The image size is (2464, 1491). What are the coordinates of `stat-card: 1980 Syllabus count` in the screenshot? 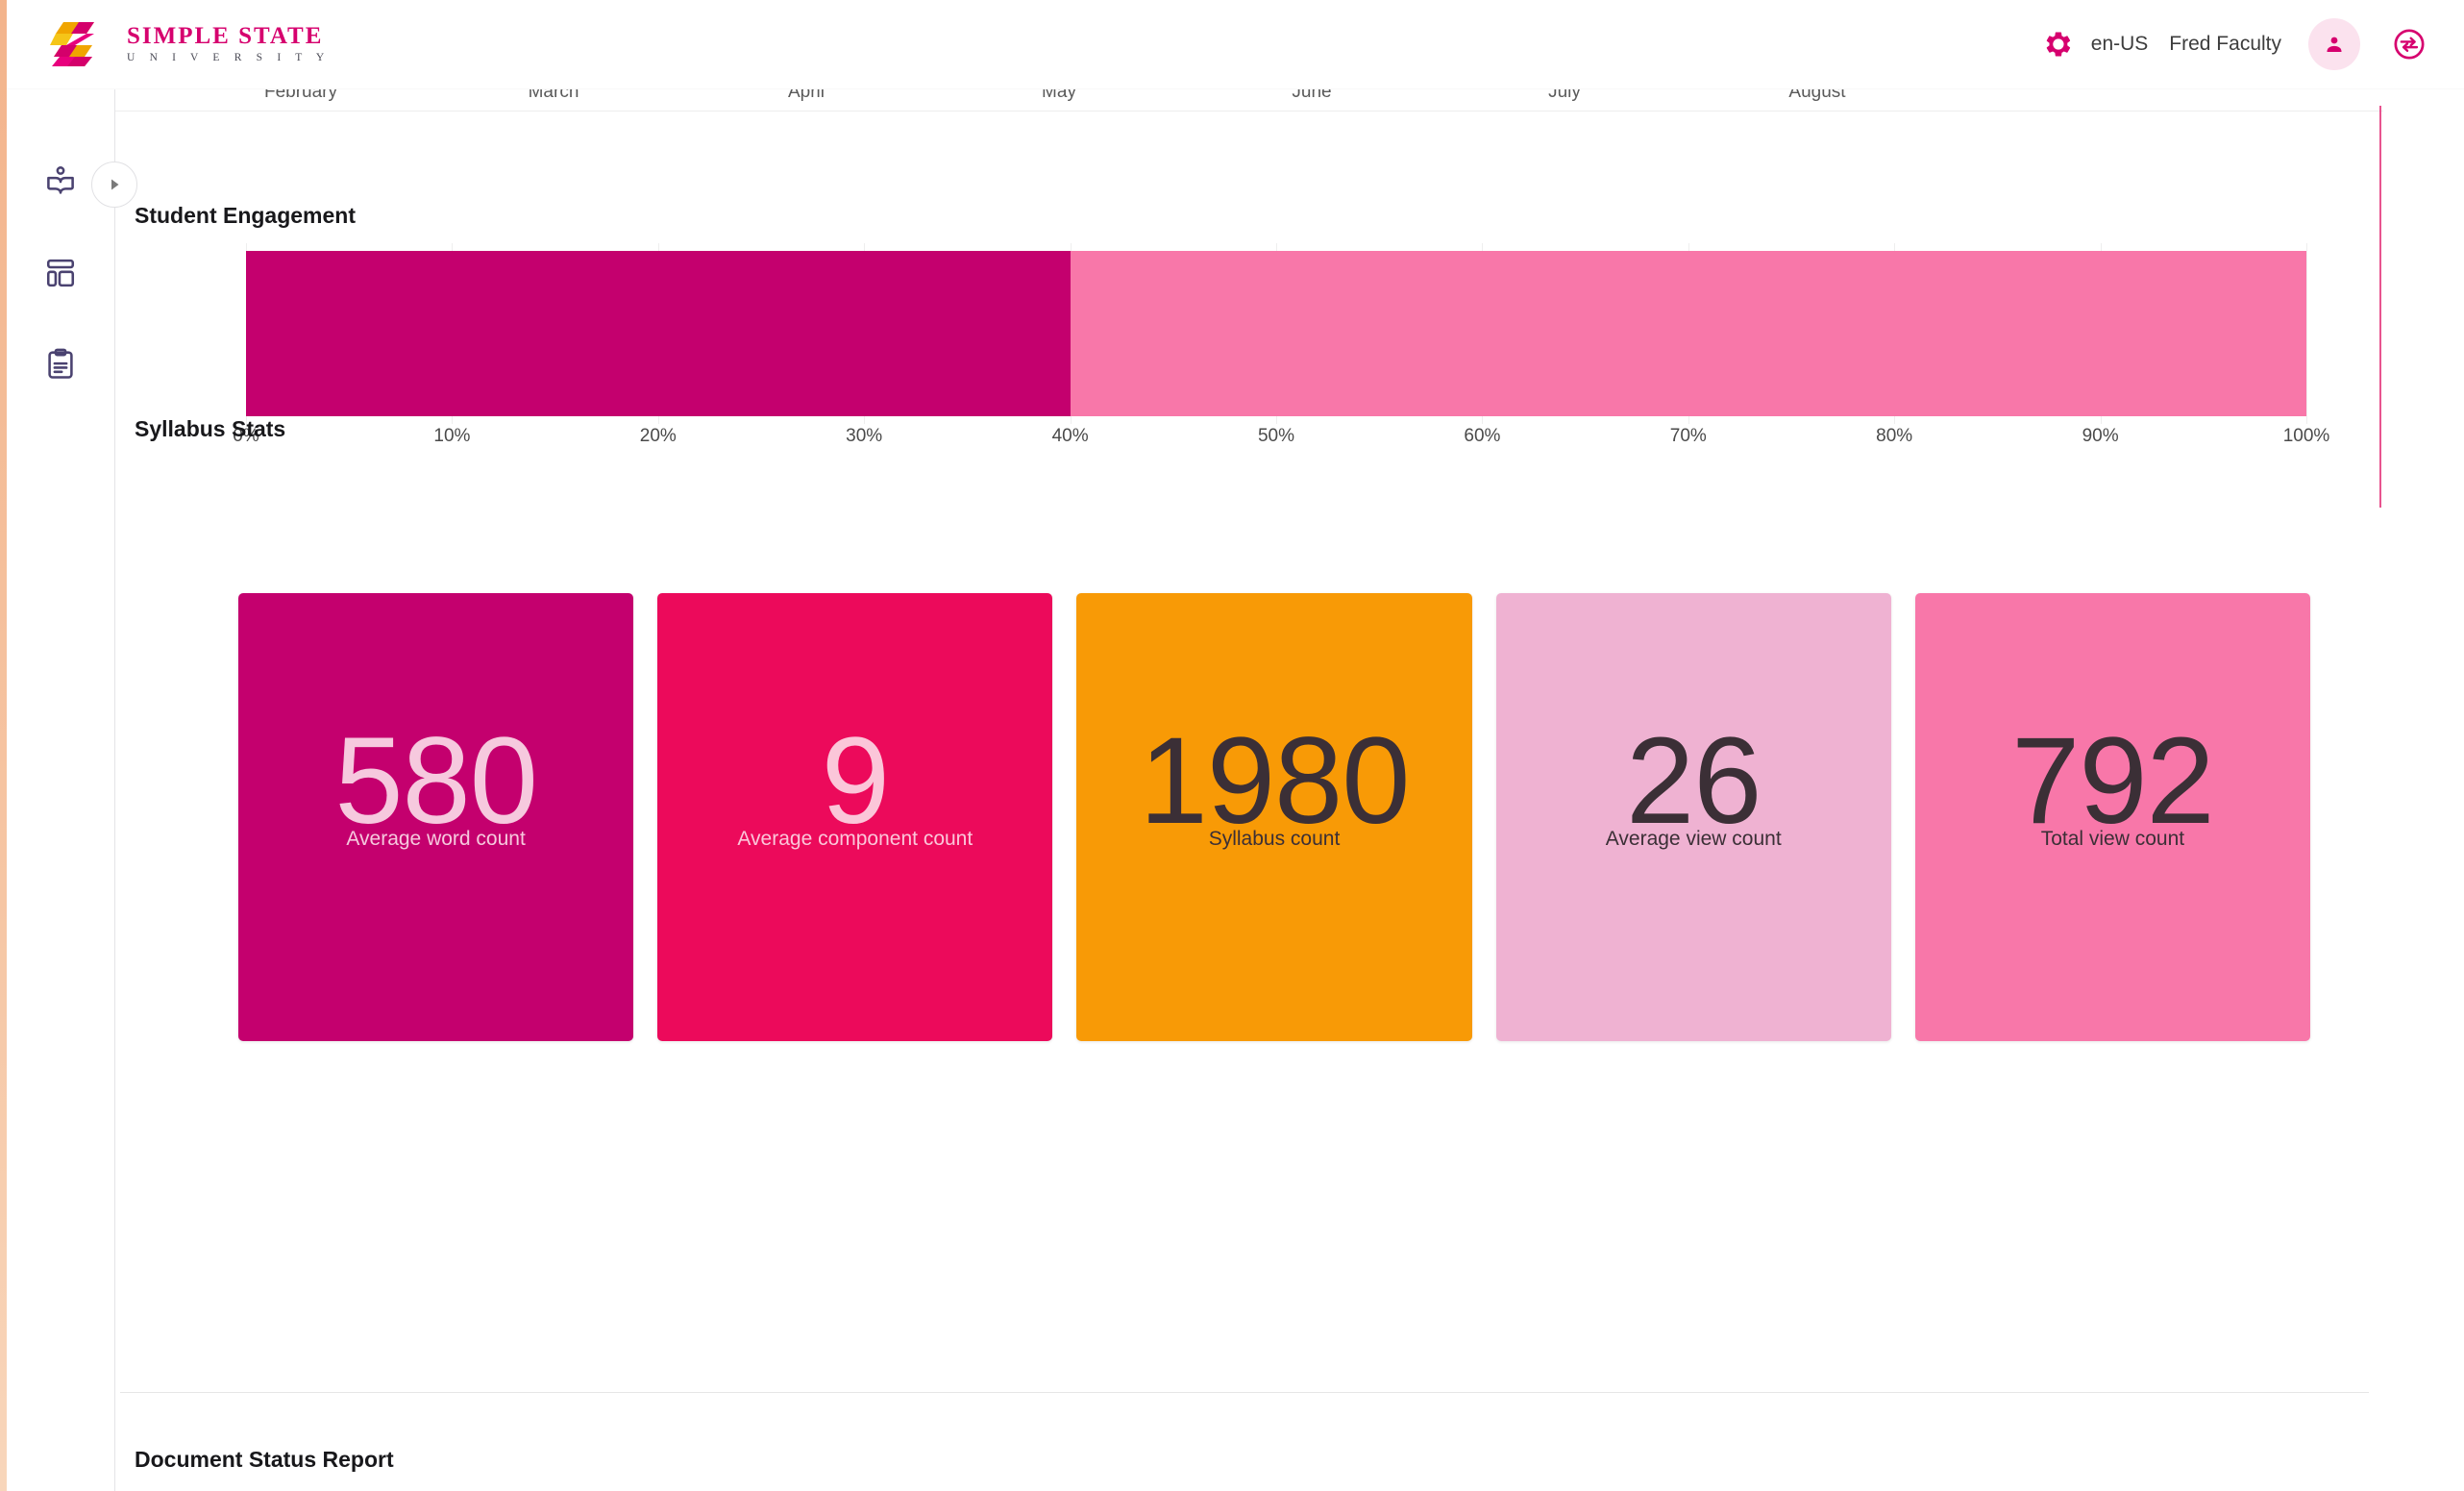 It's located at (1274, 817).